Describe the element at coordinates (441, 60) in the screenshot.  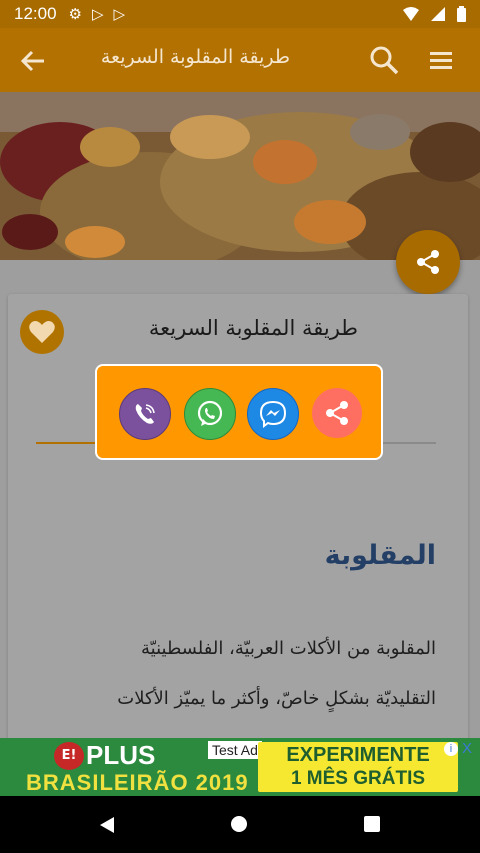
I see `menu-icon` at that location.